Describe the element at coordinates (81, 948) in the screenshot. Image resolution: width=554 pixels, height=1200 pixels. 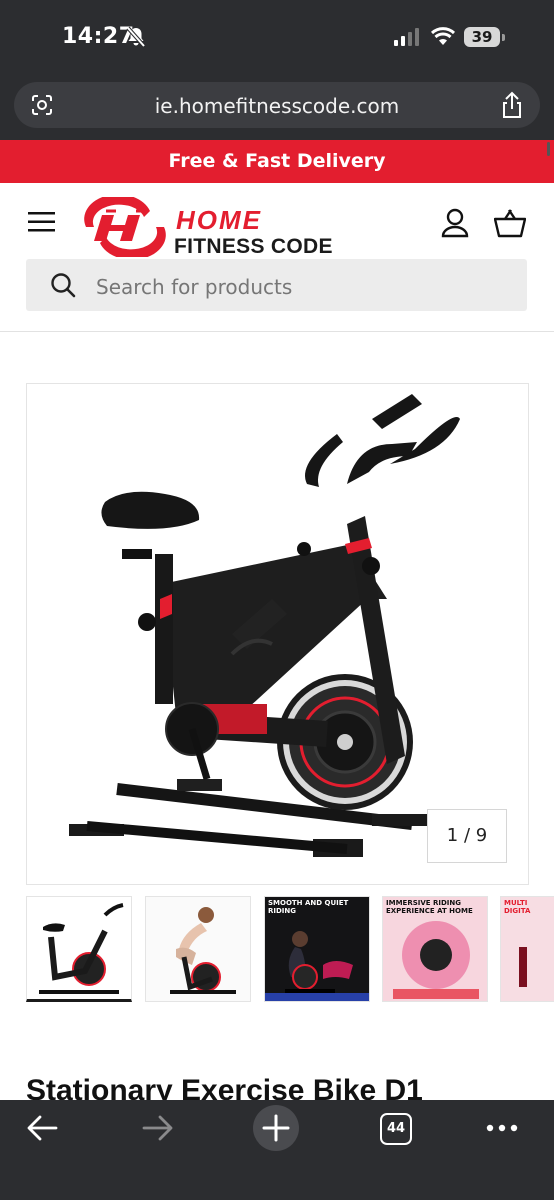
I see `thumbnail-bike-image` at that location.